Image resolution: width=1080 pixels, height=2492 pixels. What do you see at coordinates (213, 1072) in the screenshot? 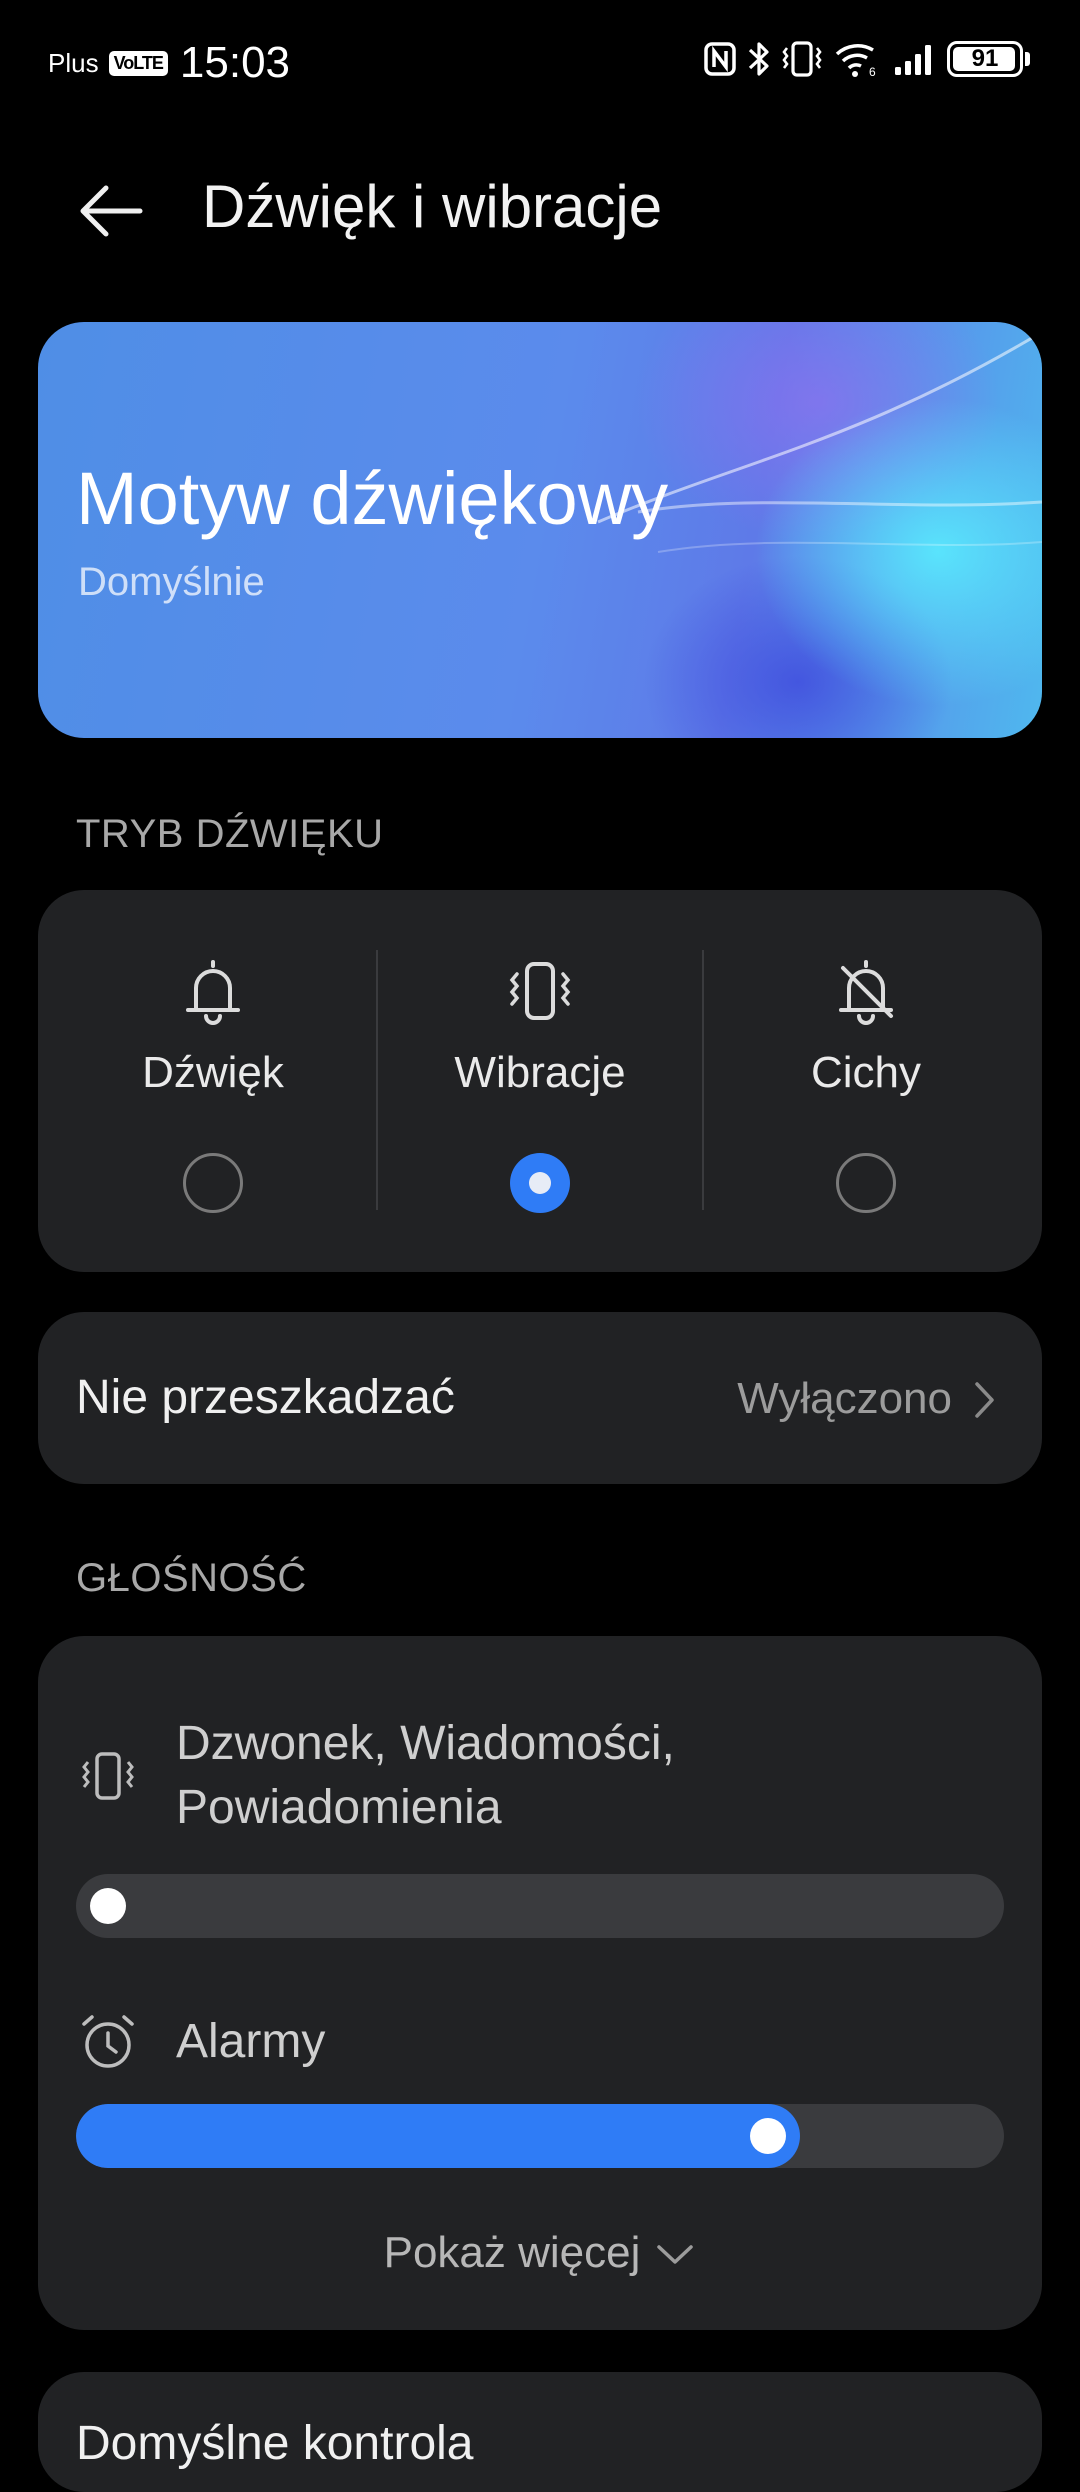
I see `mode-label-sound: Dźwięk` at bounding box center [213, 1072].